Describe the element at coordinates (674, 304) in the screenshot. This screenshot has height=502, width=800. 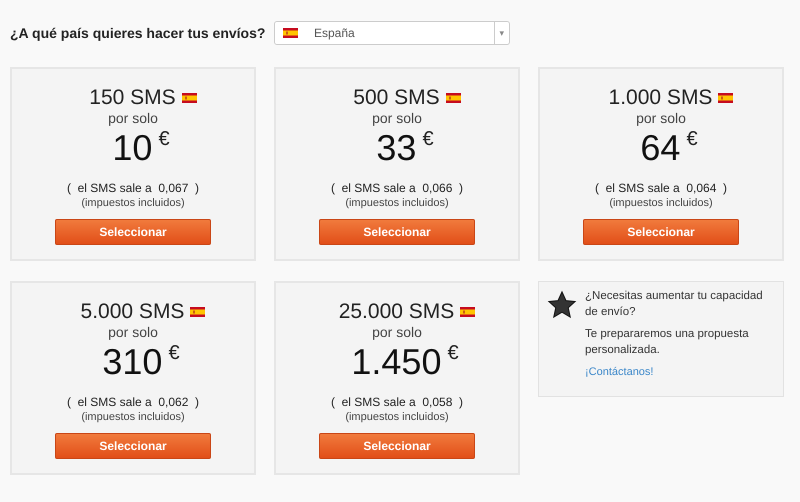
I see `contact-heading: ¿Necesitas aumentar tu capacidad de envío?` at that location.